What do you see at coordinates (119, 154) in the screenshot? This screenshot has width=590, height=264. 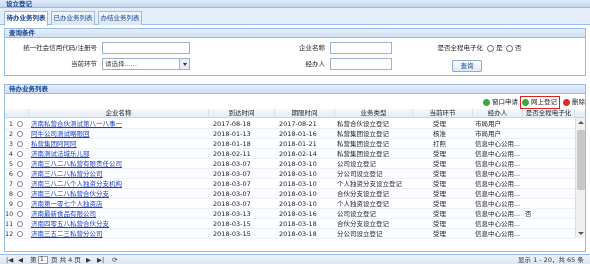 I see `cell-company-name: 济南测试法城乐儿部` at bounding box center [119, 154].